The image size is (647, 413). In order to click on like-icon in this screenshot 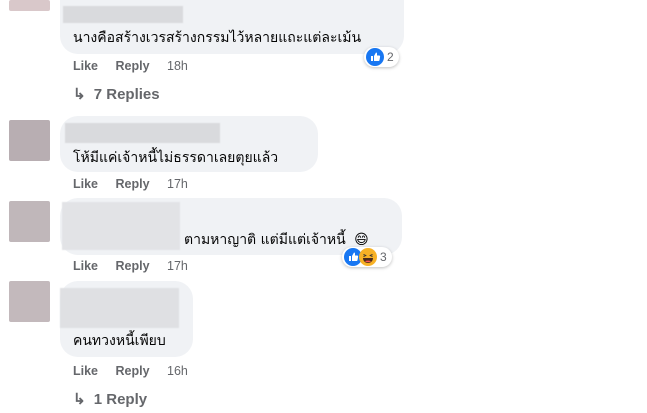, I will do `click(375, 57)`.